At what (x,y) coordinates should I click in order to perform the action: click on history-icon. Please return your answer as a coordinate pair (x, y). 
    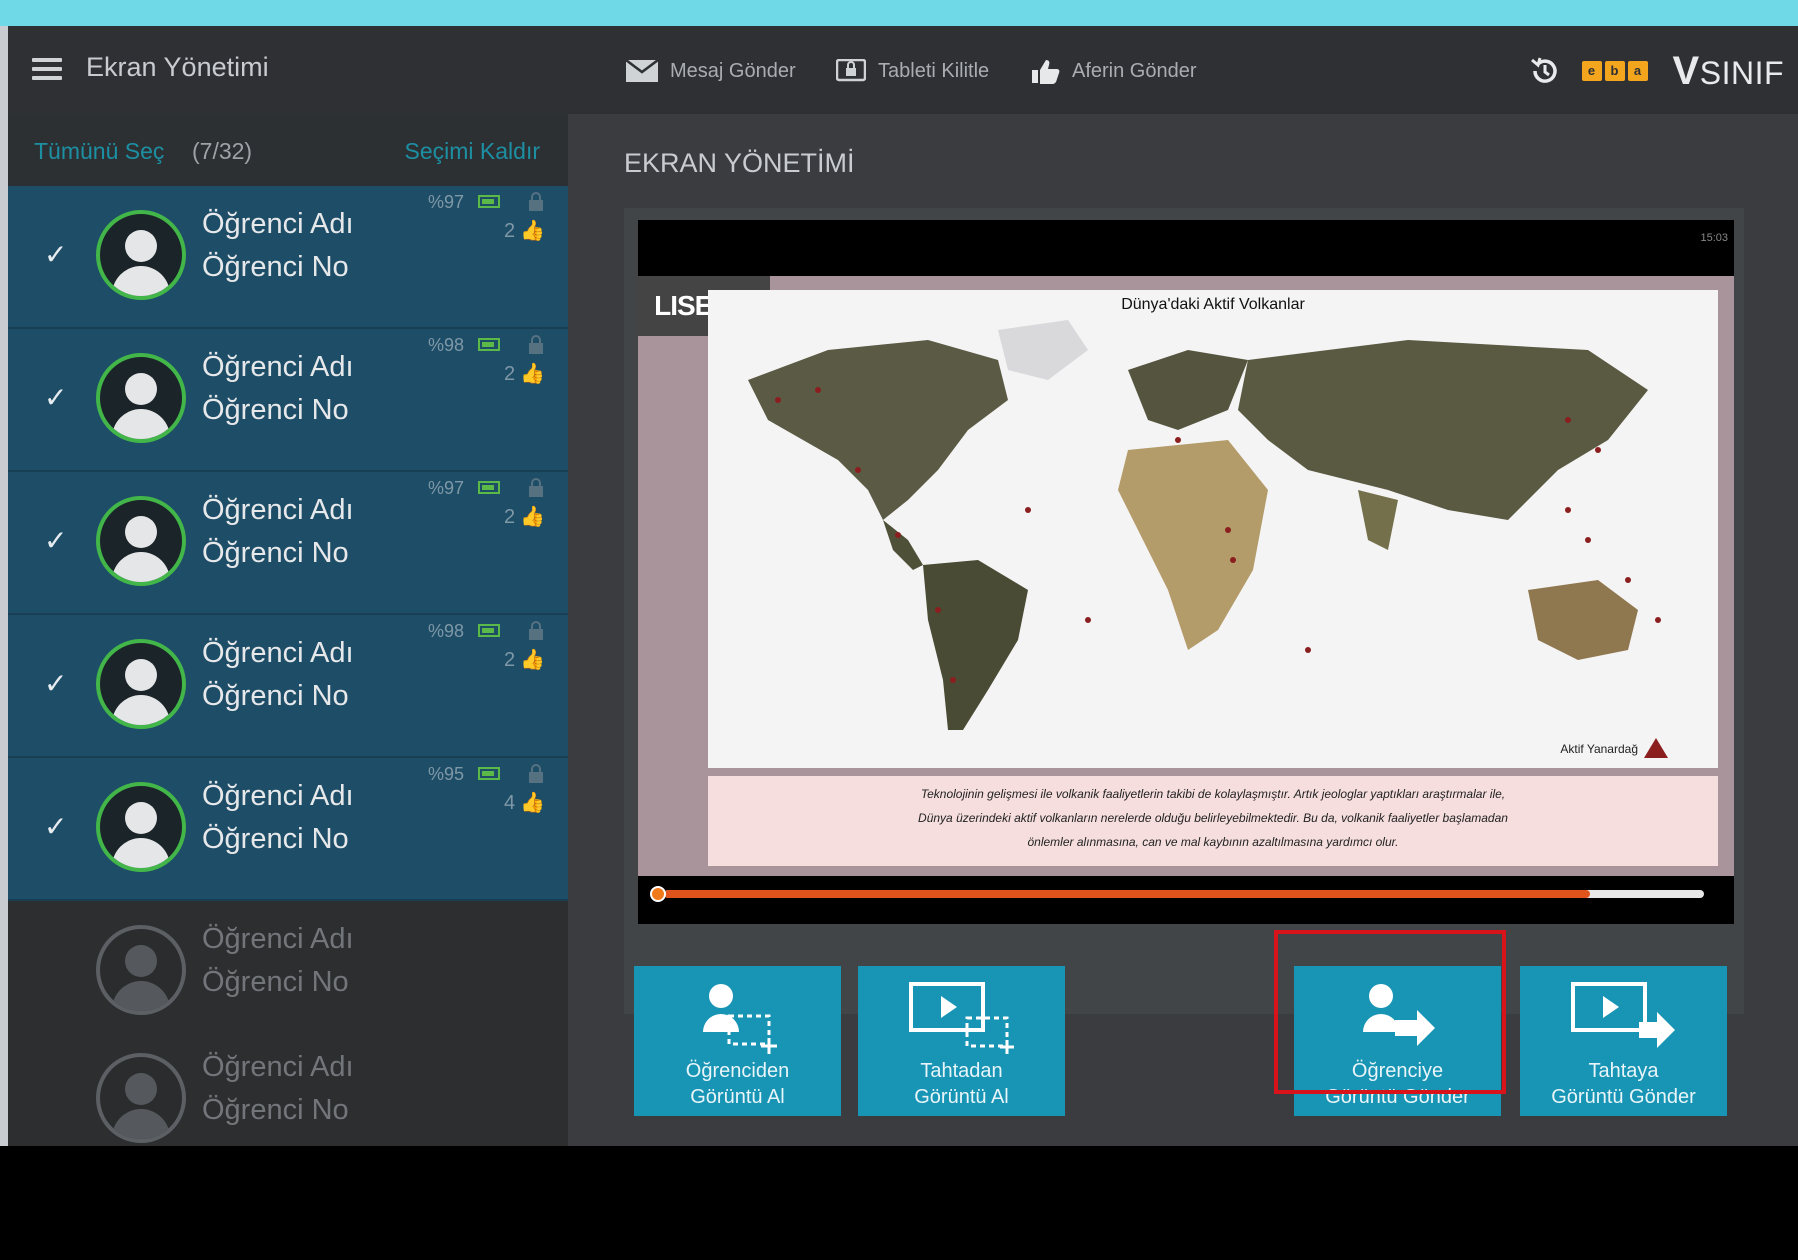
    Looking at the image, I should click on (1545, 71).